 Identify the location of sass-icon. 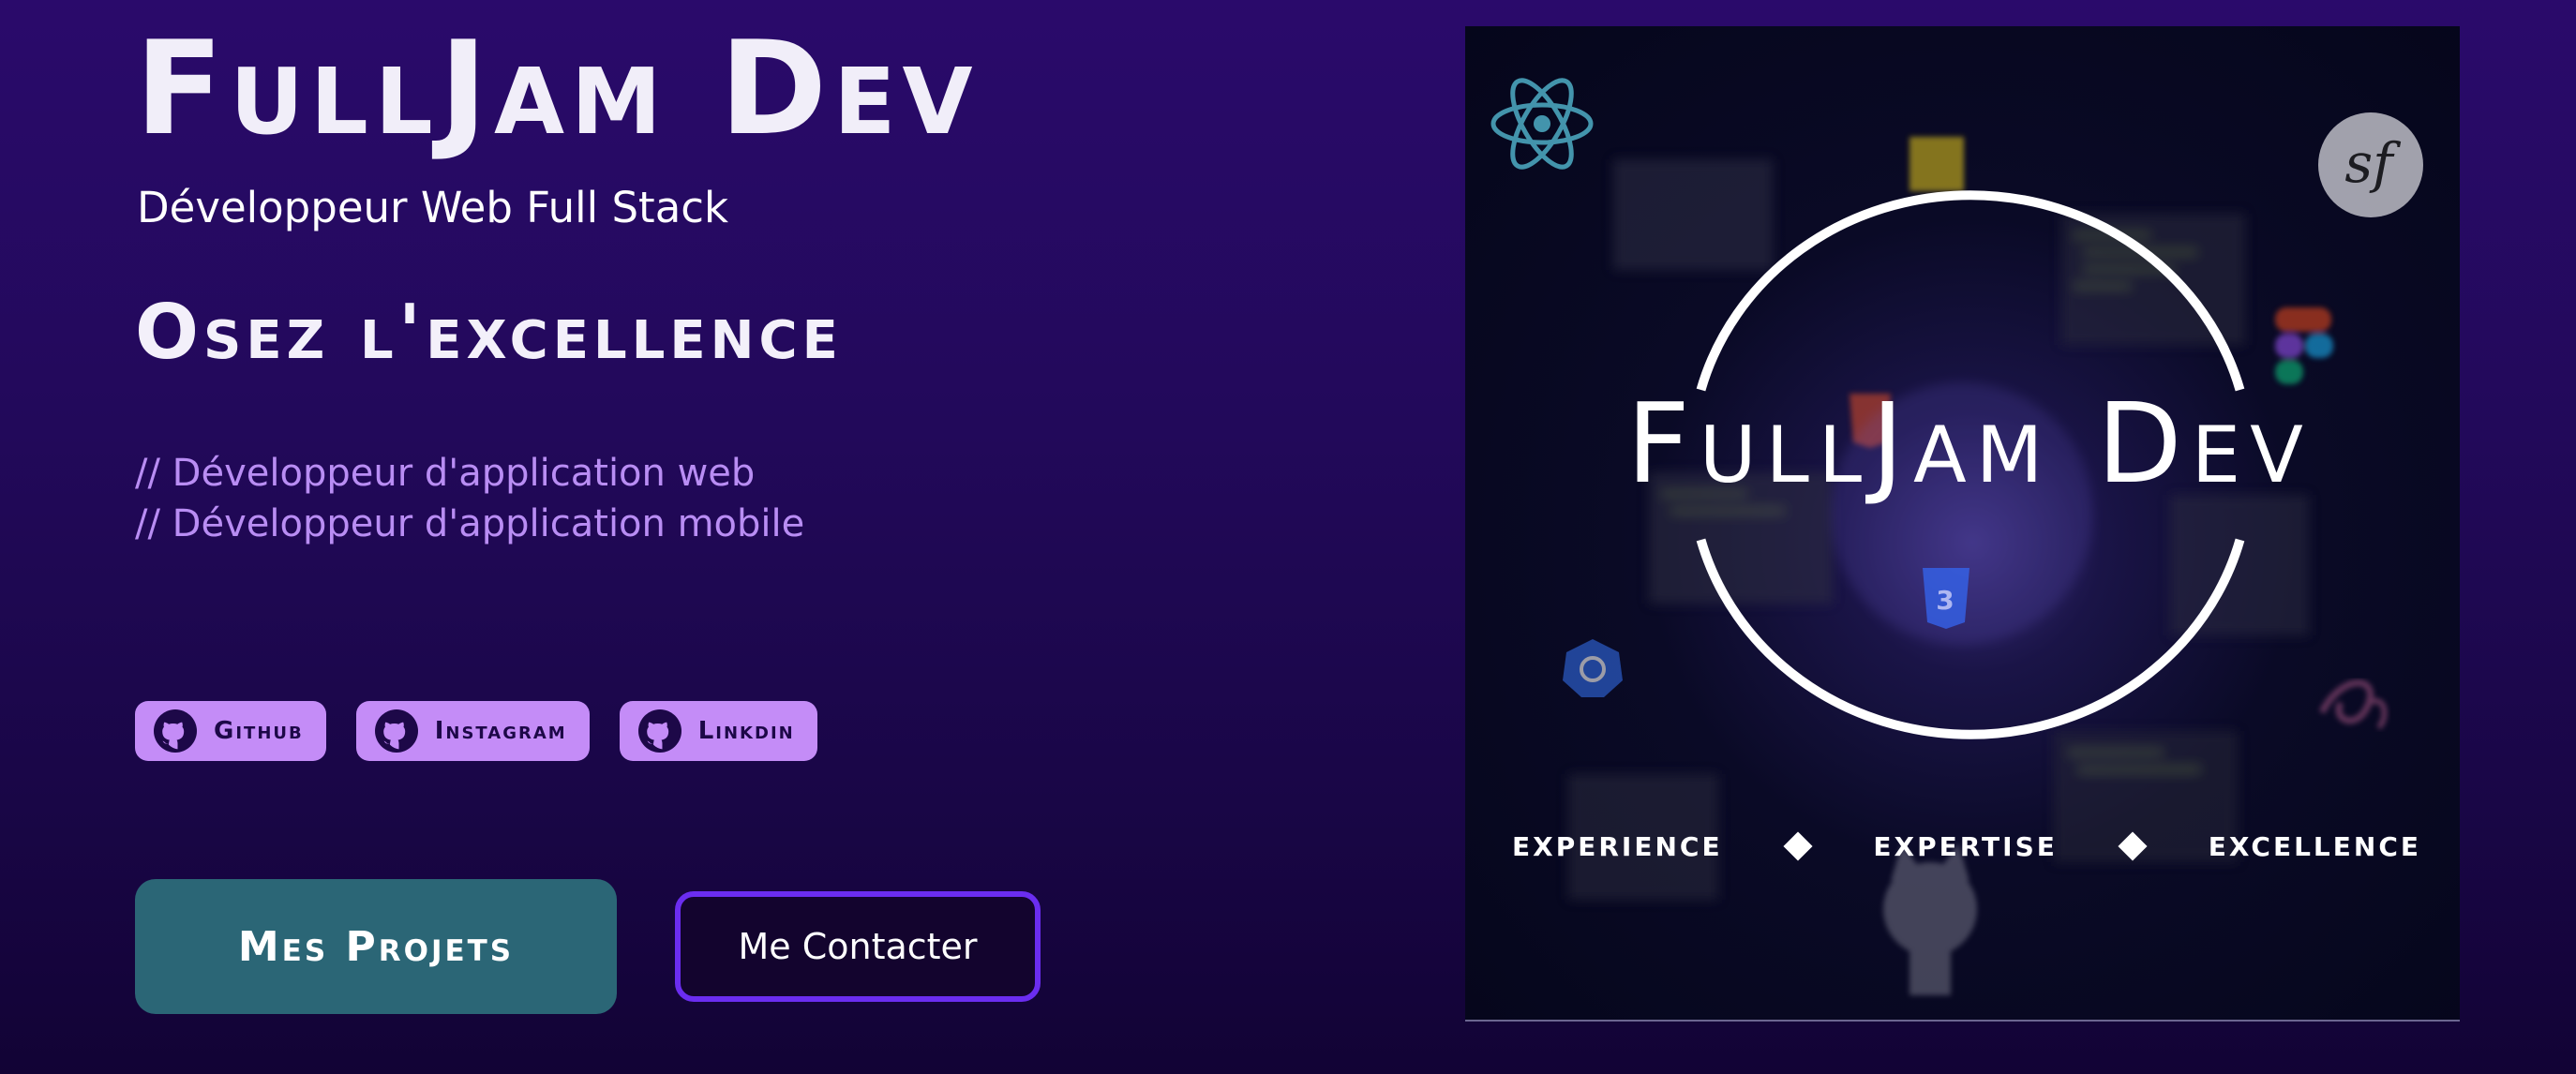
(2353, 704).